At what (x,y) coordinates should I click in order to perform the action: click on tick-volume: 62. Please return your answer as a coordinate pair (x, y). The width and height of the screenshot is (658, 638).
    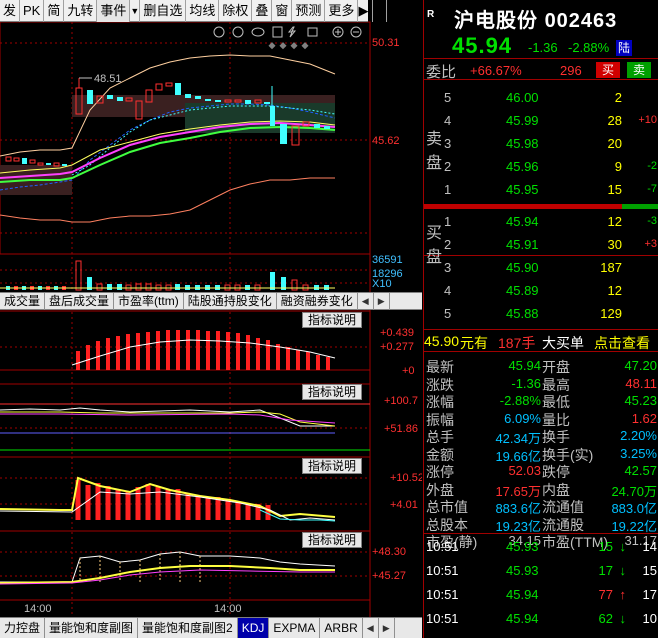
    Looking at the image, I should click on (605, 618).